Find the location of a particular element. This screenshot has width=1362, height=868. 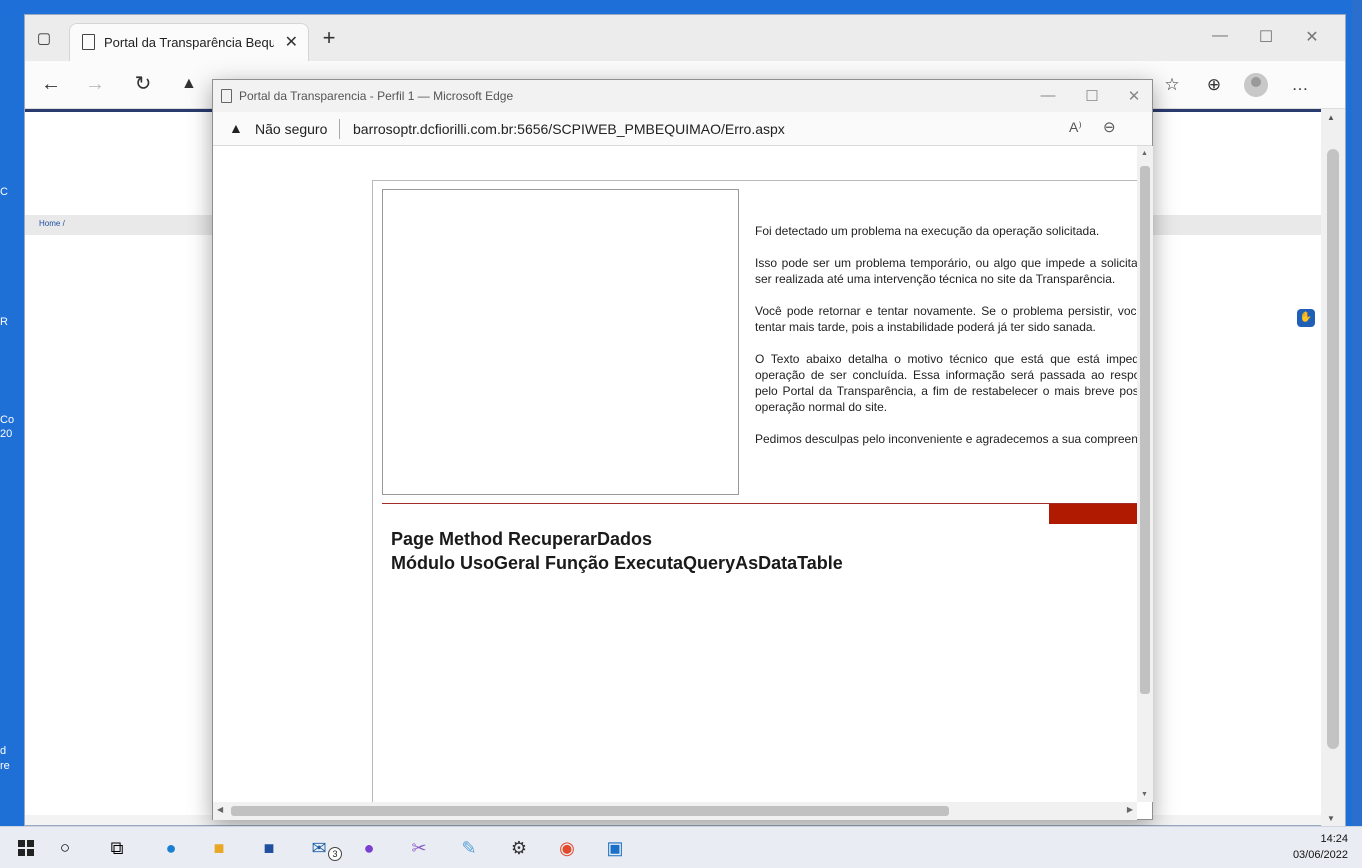

task-view-icon: ⧉ is located at coordinates (117, 848).